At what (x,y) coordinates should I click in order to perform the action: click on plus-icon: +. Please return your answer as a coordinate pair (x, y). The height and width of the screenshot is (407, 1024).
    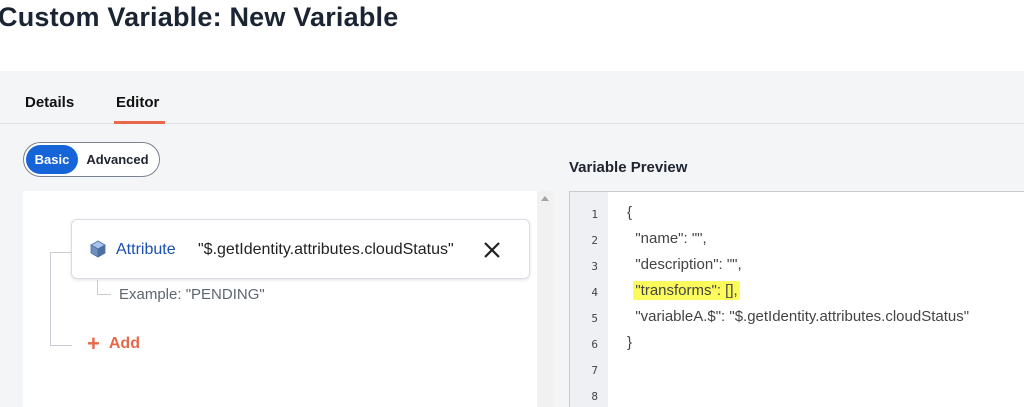
    Looking at the image, I should click on (93, 343).